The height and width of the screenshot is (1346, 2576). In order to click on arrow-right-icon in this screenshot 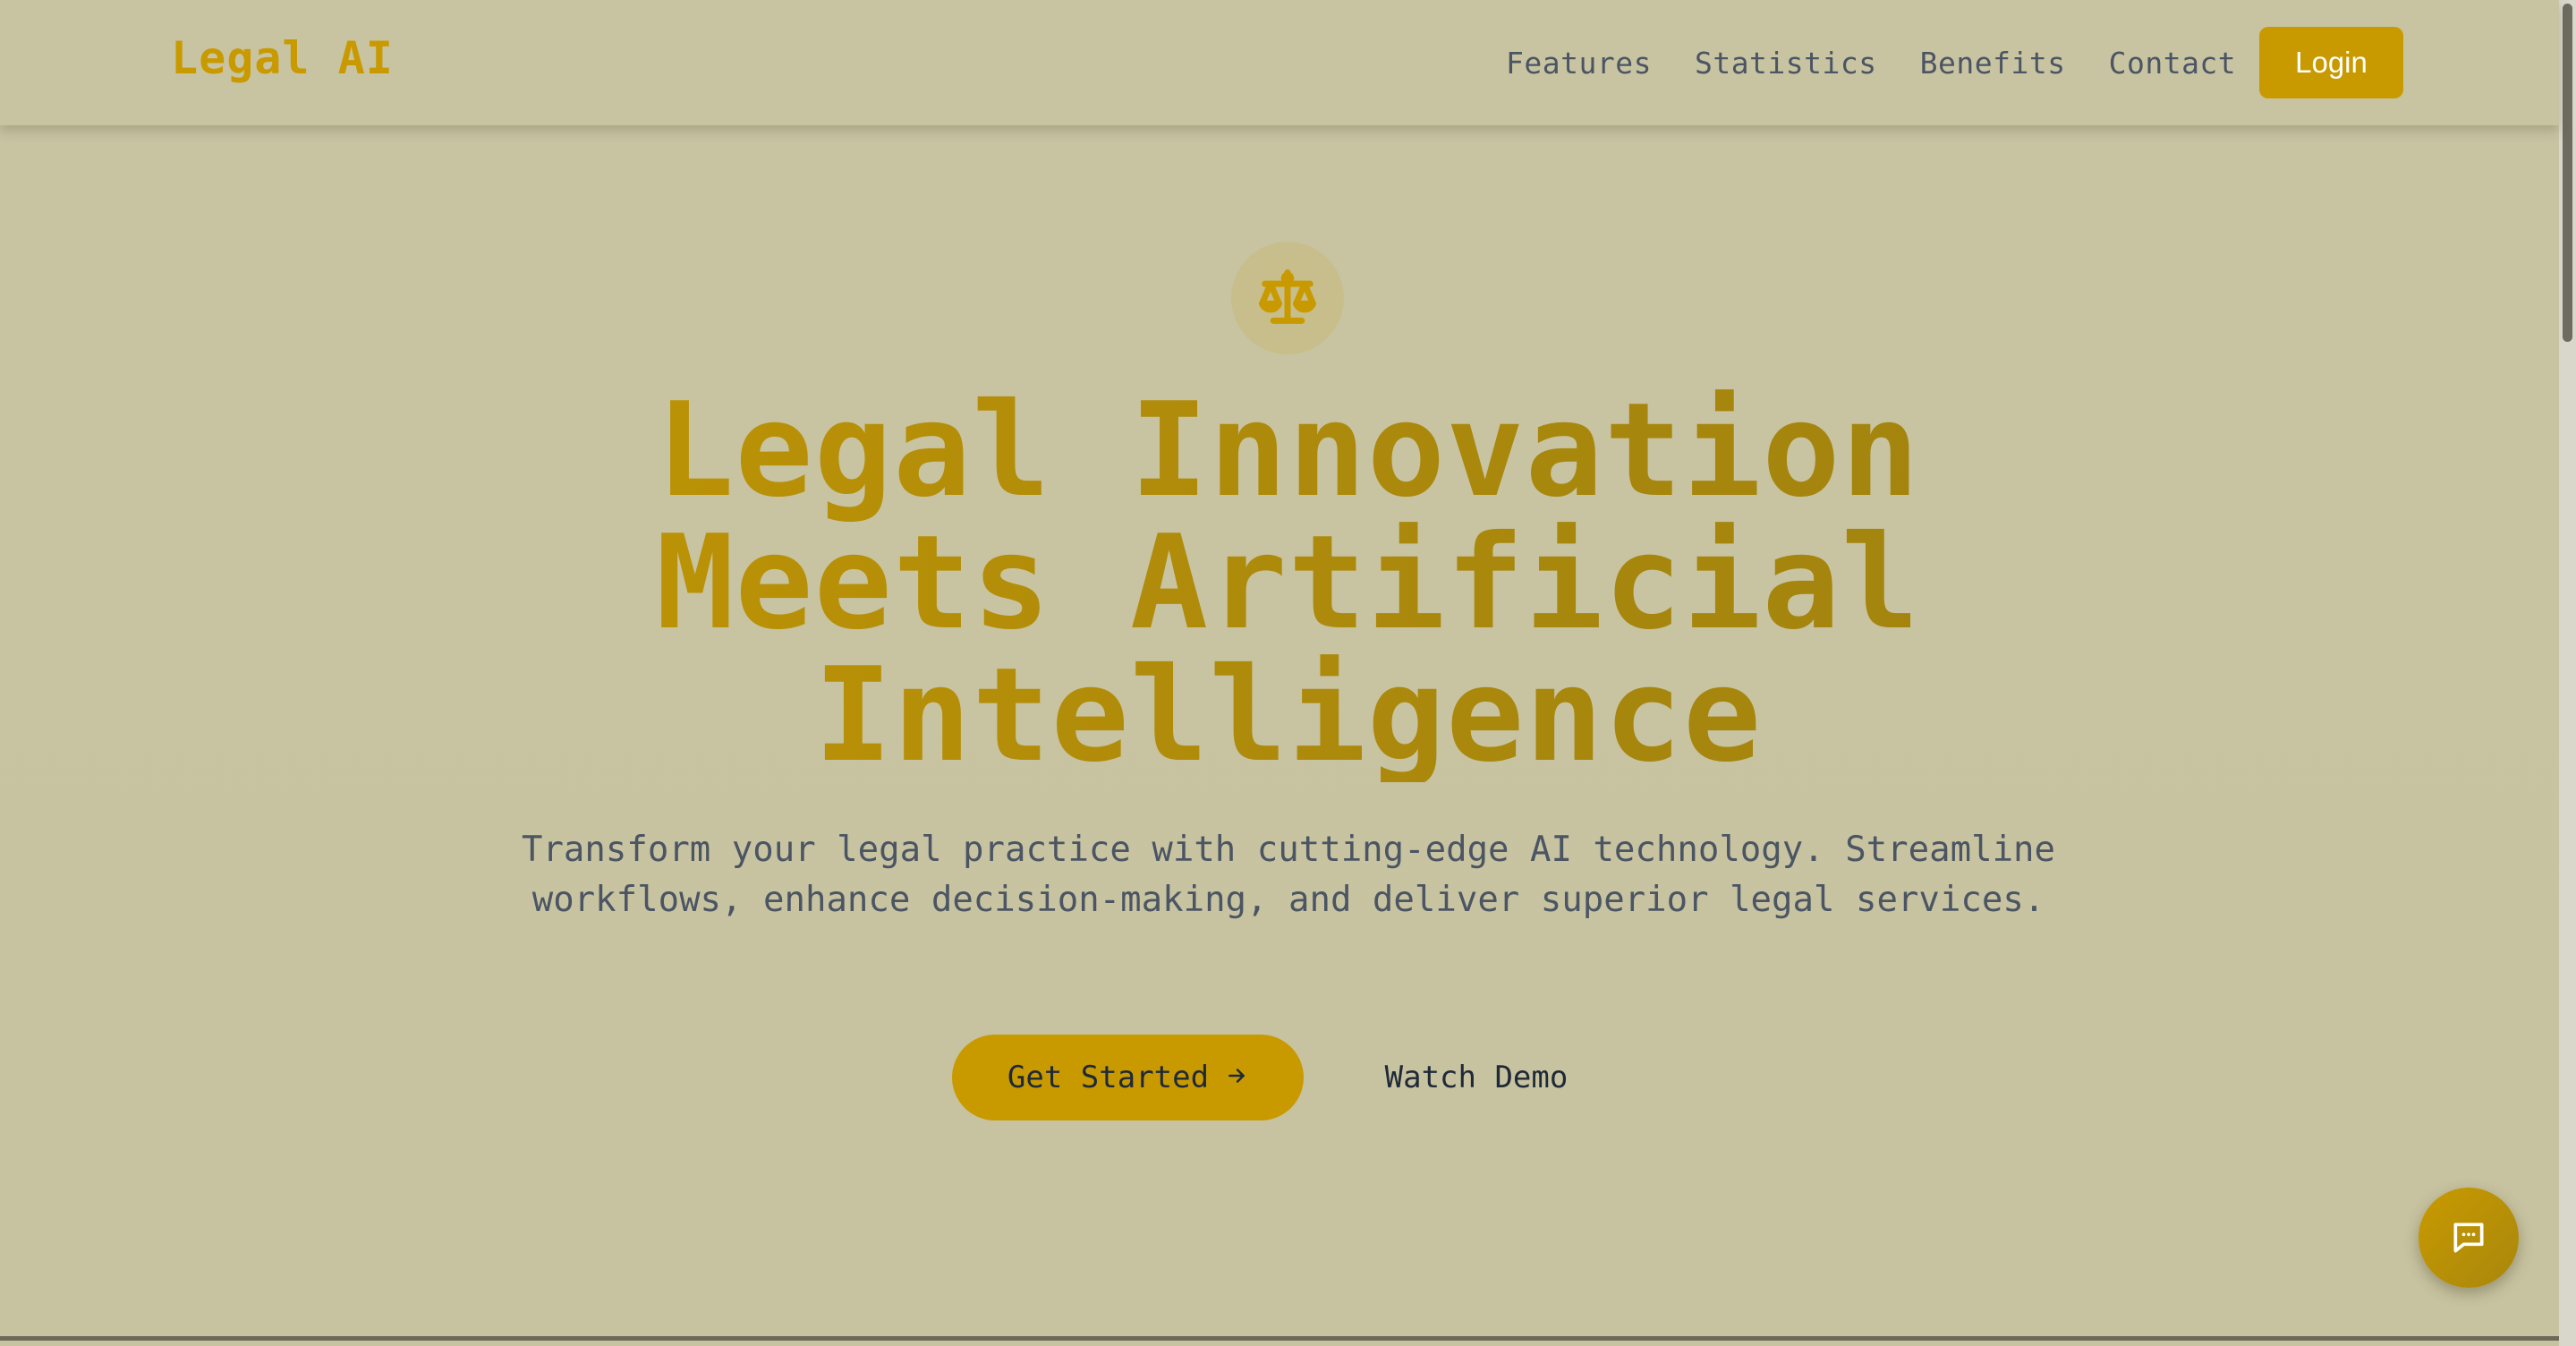, I will do `click(1236, 1078)`.